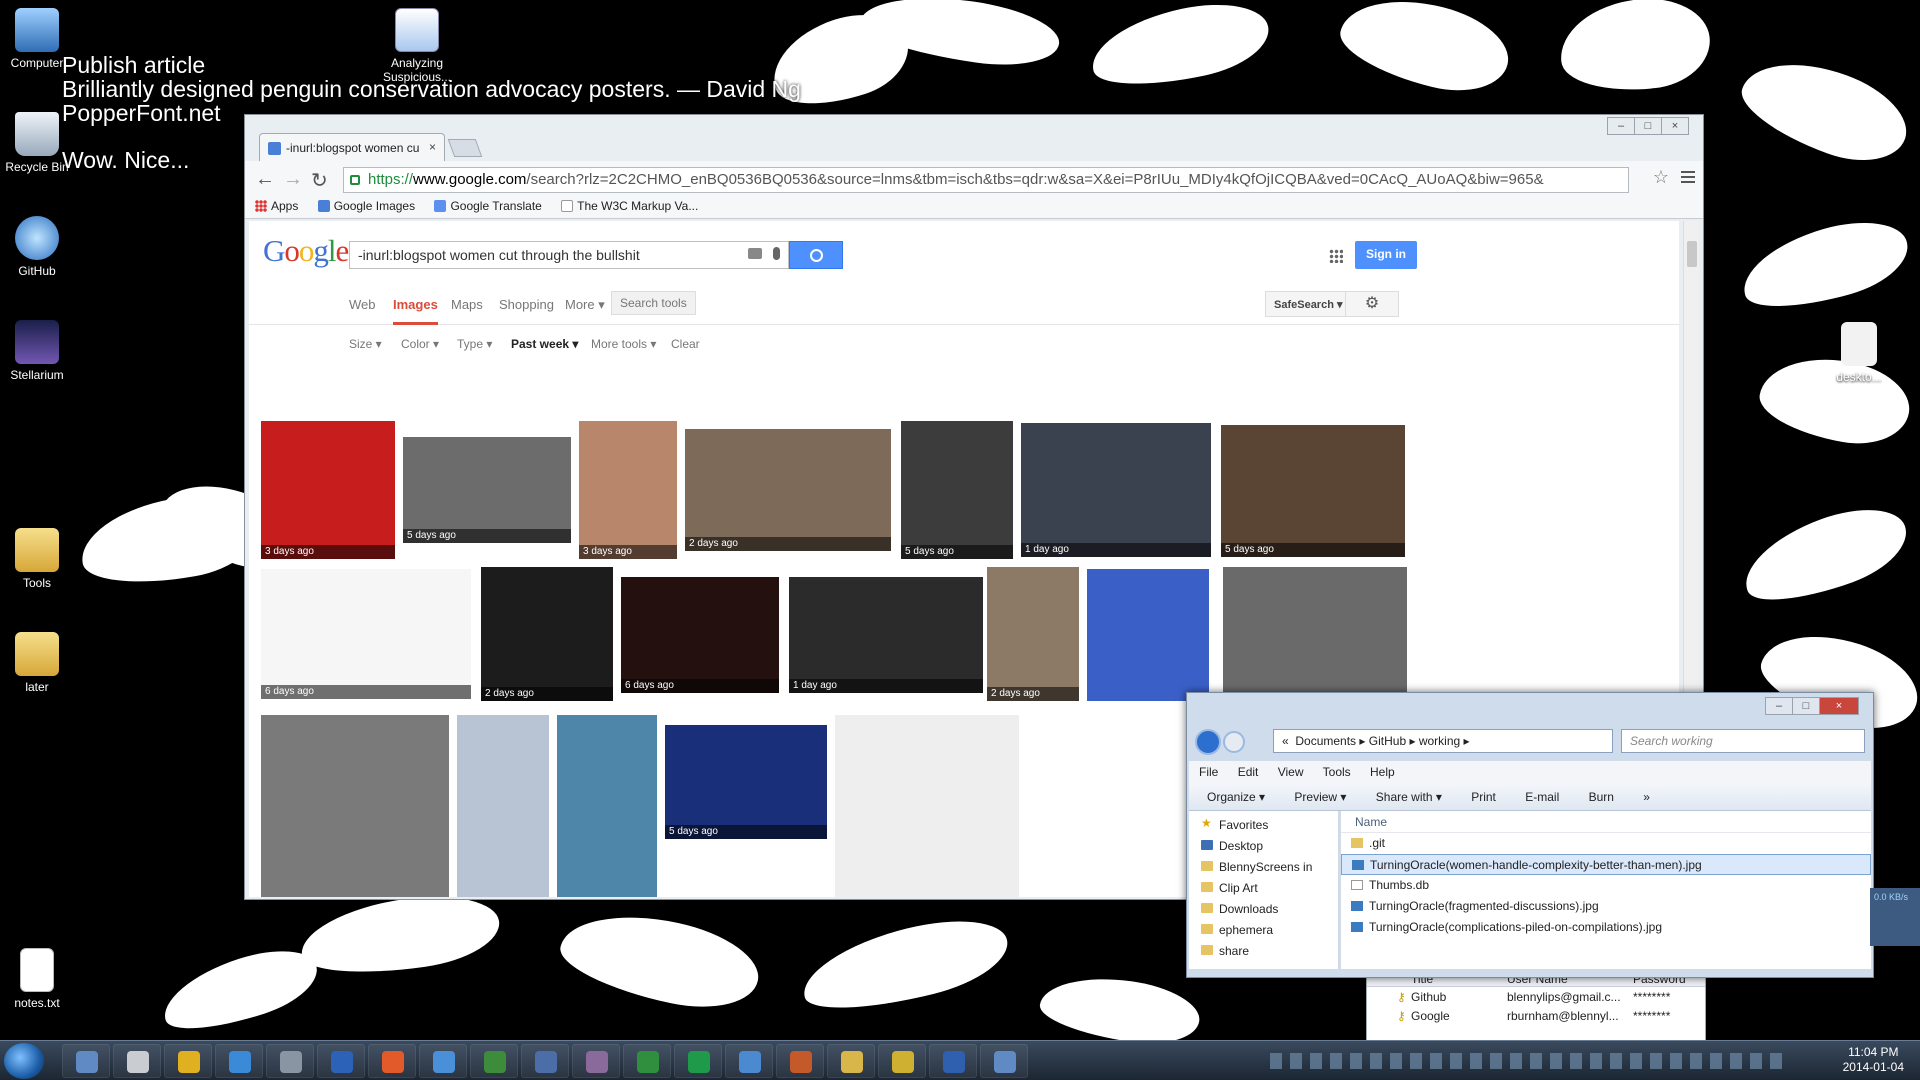 The image size is (1920, 1080). What do you see at coordinates (1208, 772) in the screenshot?
I see `menu-file: File` at bounding box center [1208, 772].